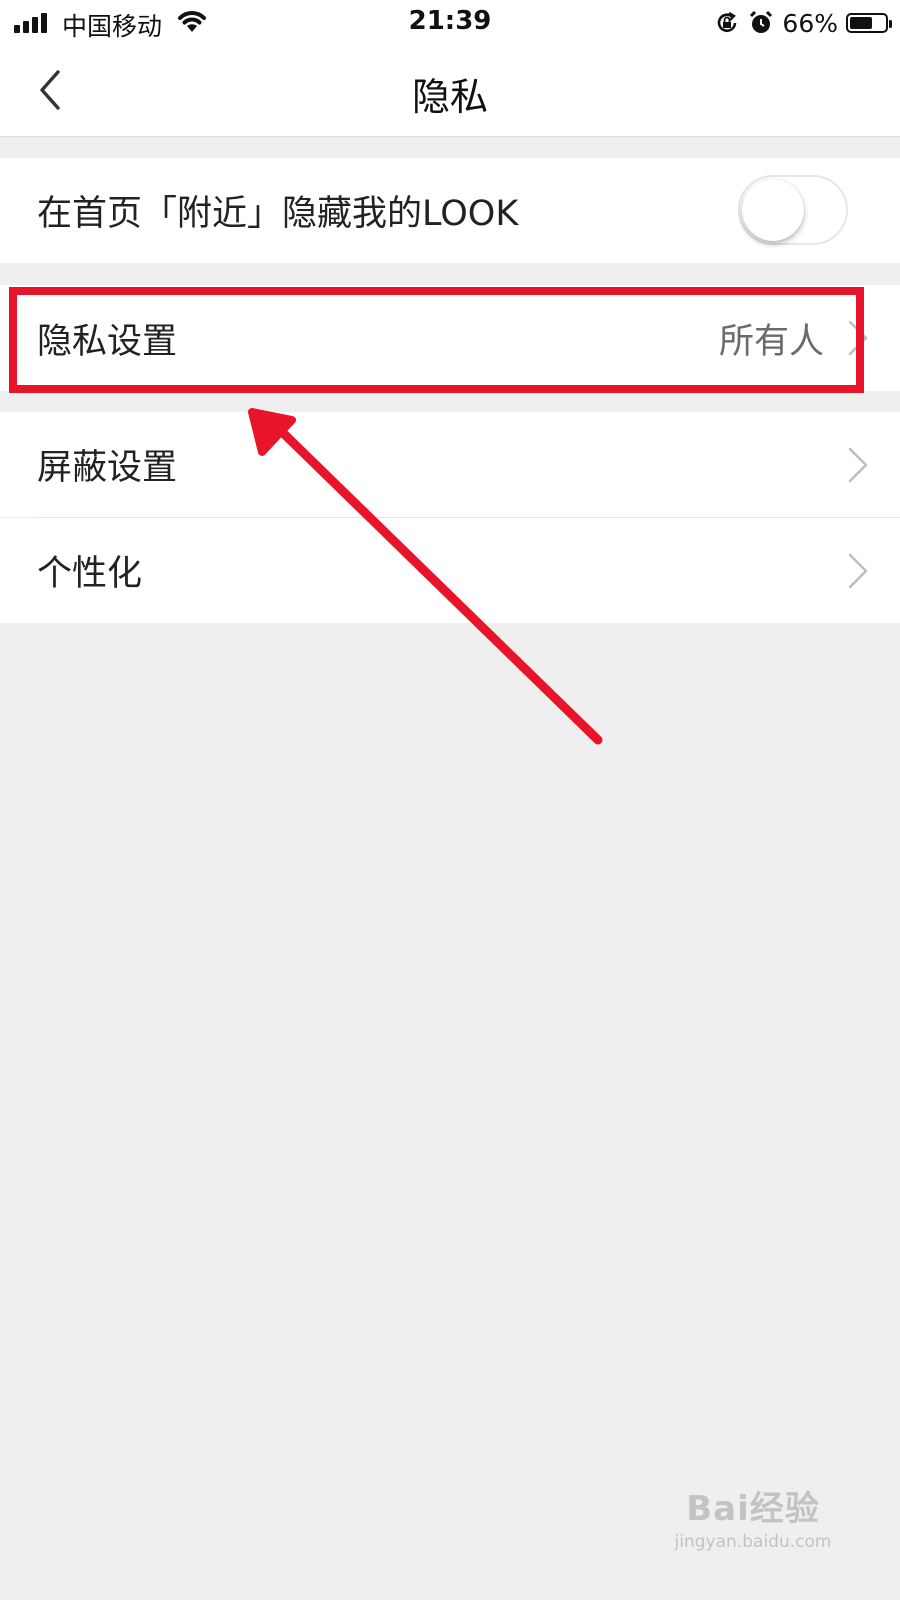 Image resolution: width=900 pixels, height=1600 pixels. I want to click on privacy-settings-row: 隐私设置 所有人, so click(450, 338).